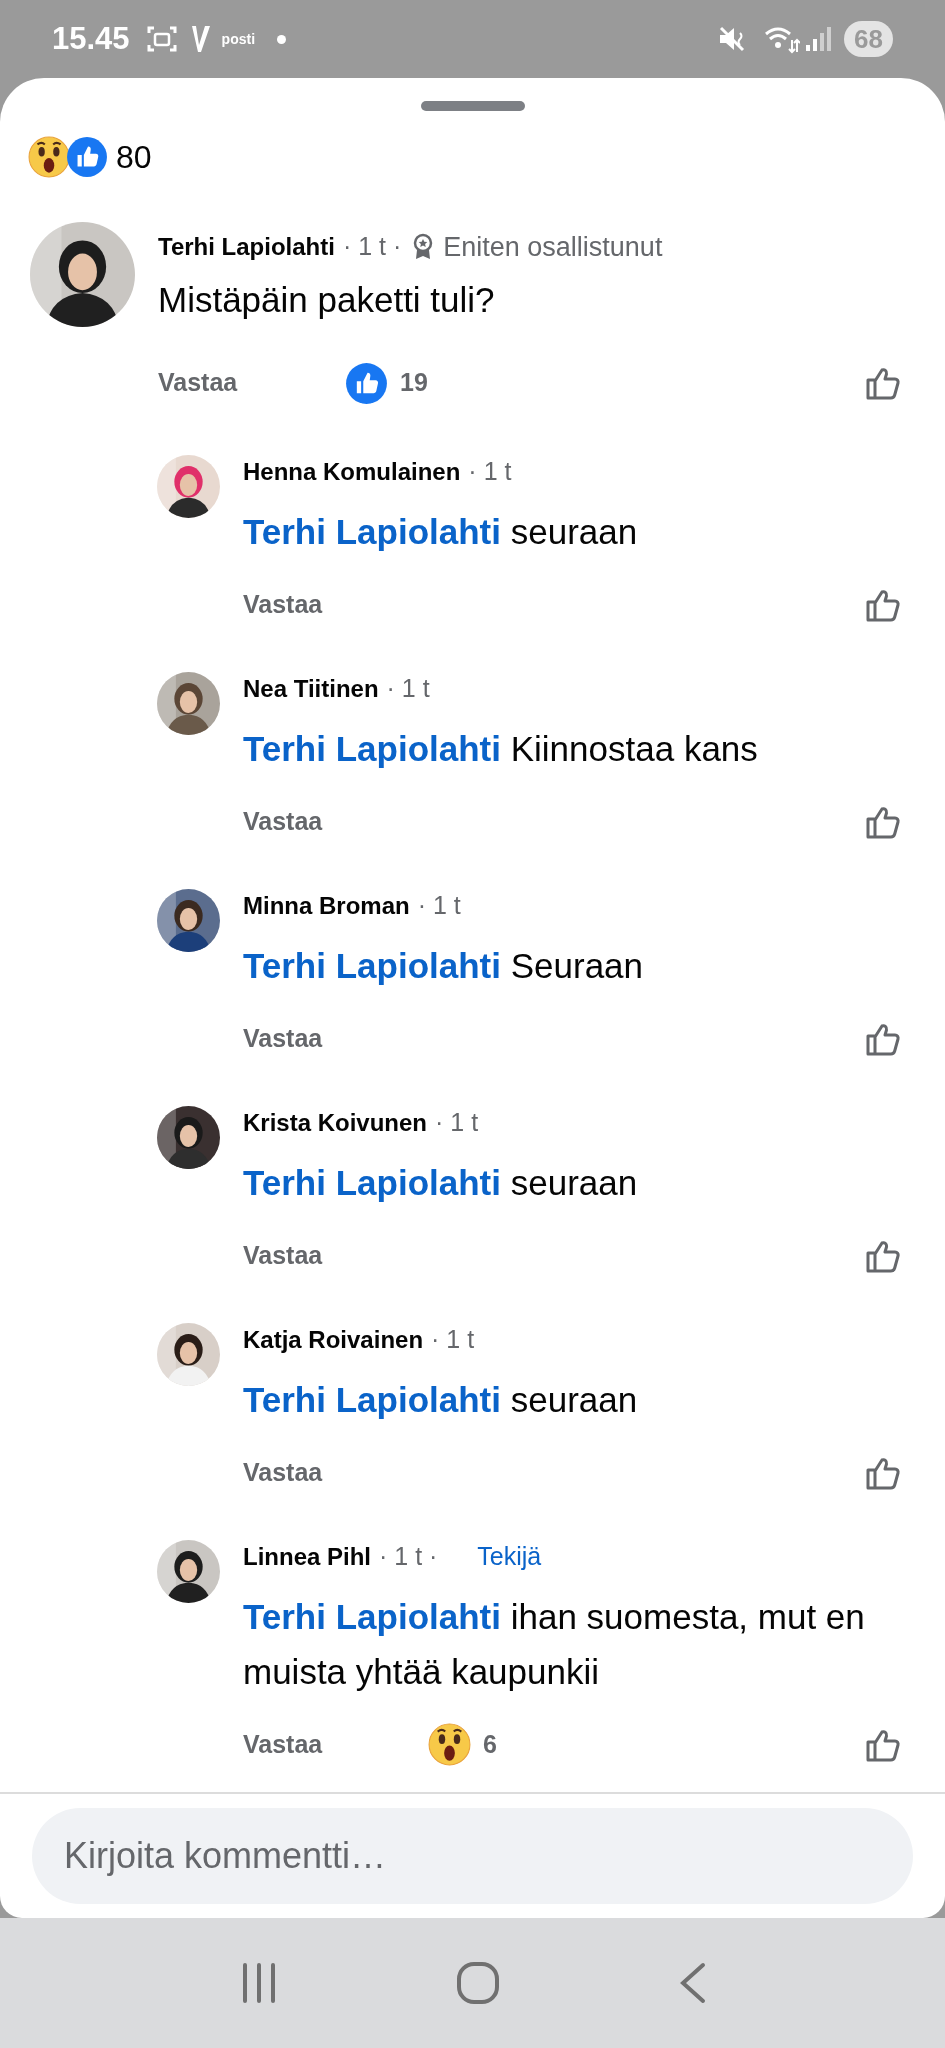  What do you see at coordinates (509, 1557) in the screenshot?
I see `author-label: Tekijä` at bounding box center [509, 1557].